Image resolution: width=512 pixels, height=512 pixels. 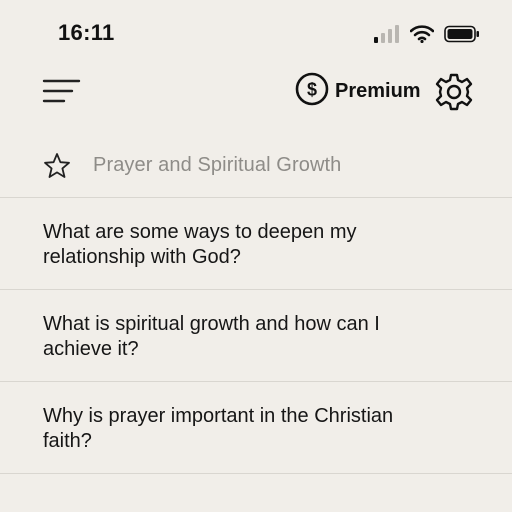 I want to click on settings-button, so click(x=454, y=92).